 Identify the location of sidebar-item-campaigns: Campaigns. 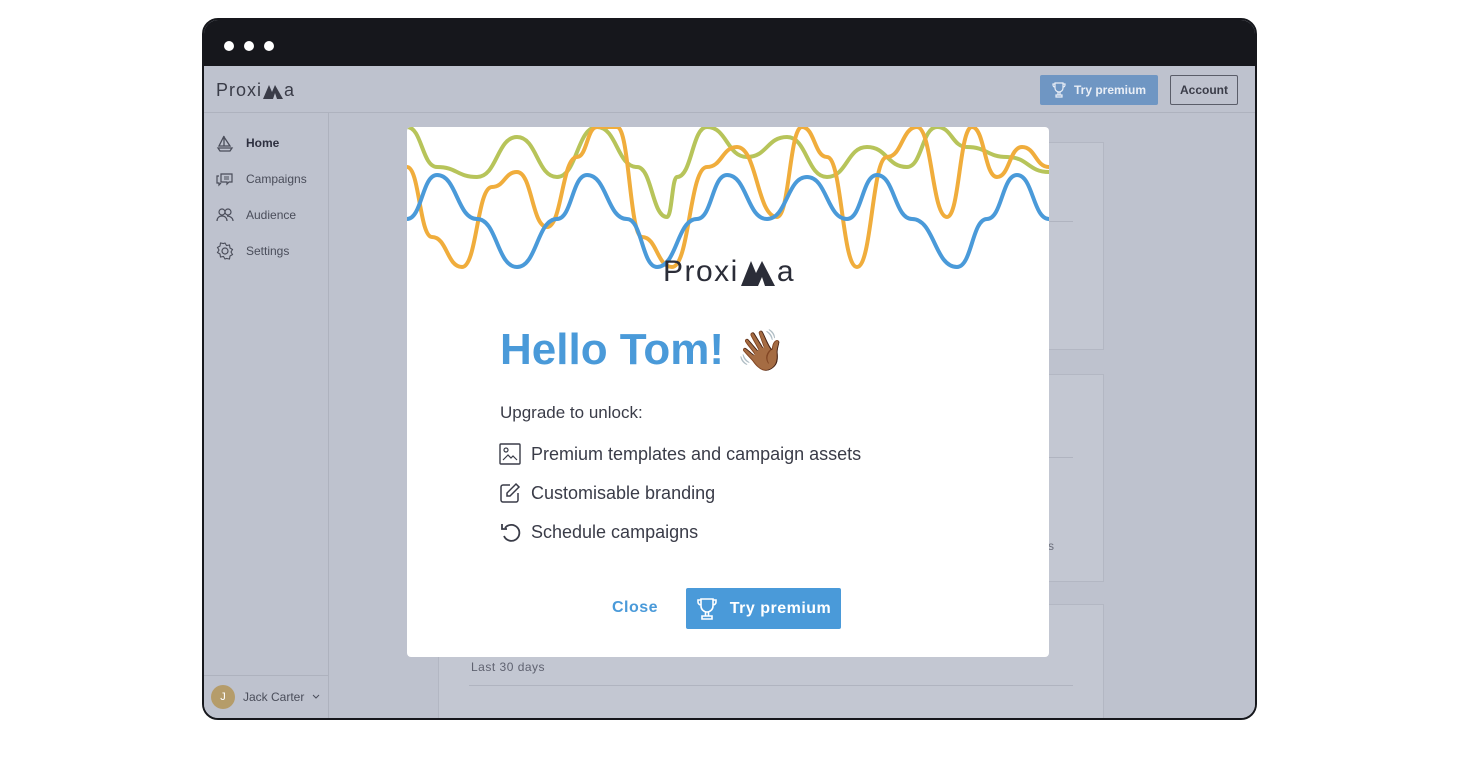
(261, 179).